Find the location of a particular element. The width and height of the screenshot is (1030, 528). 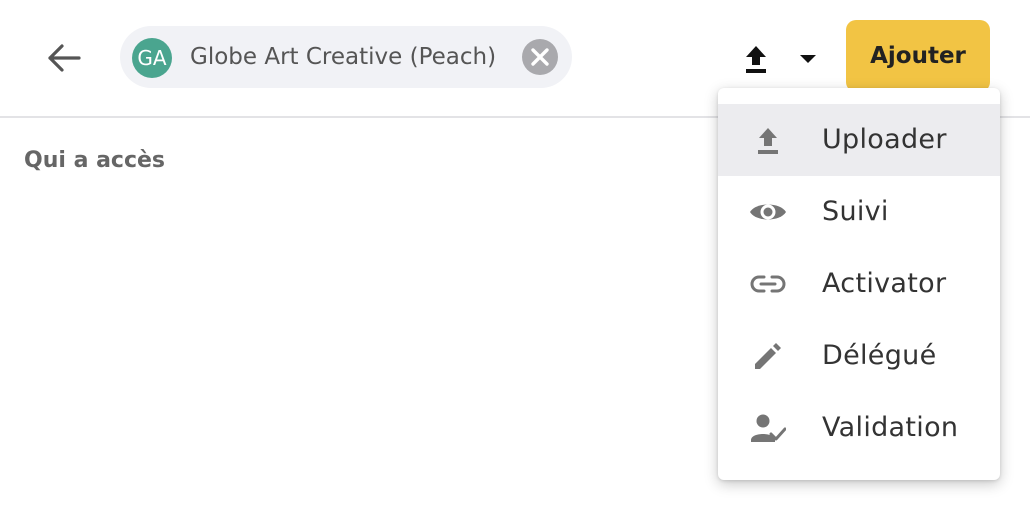

remove-chip-button is located at coordinates (540, 57).